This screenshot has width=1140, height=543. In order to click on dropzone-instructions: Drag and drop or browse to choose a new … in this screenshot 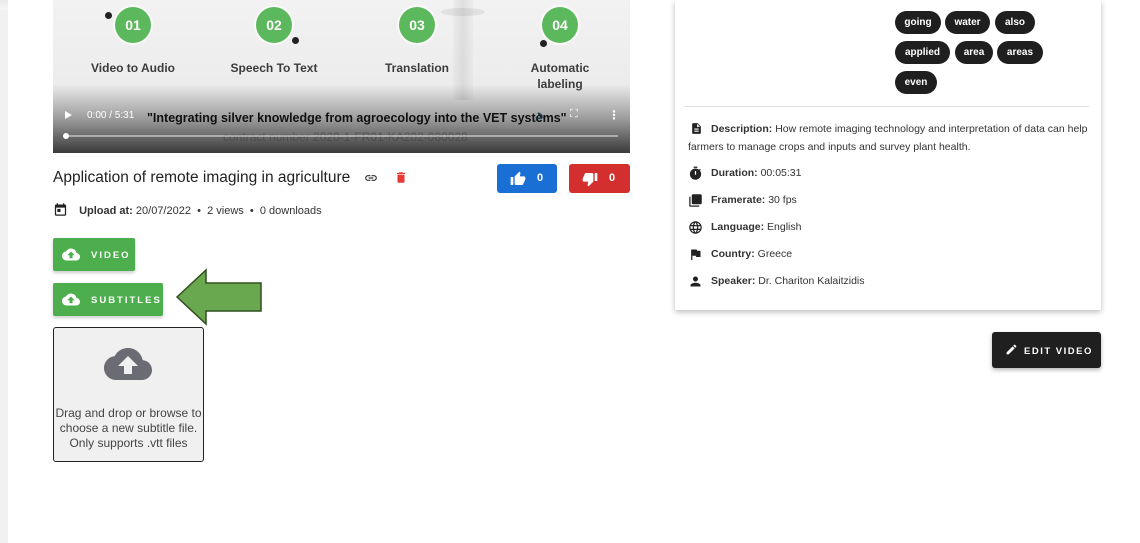, I will do `click(128, 428)`.